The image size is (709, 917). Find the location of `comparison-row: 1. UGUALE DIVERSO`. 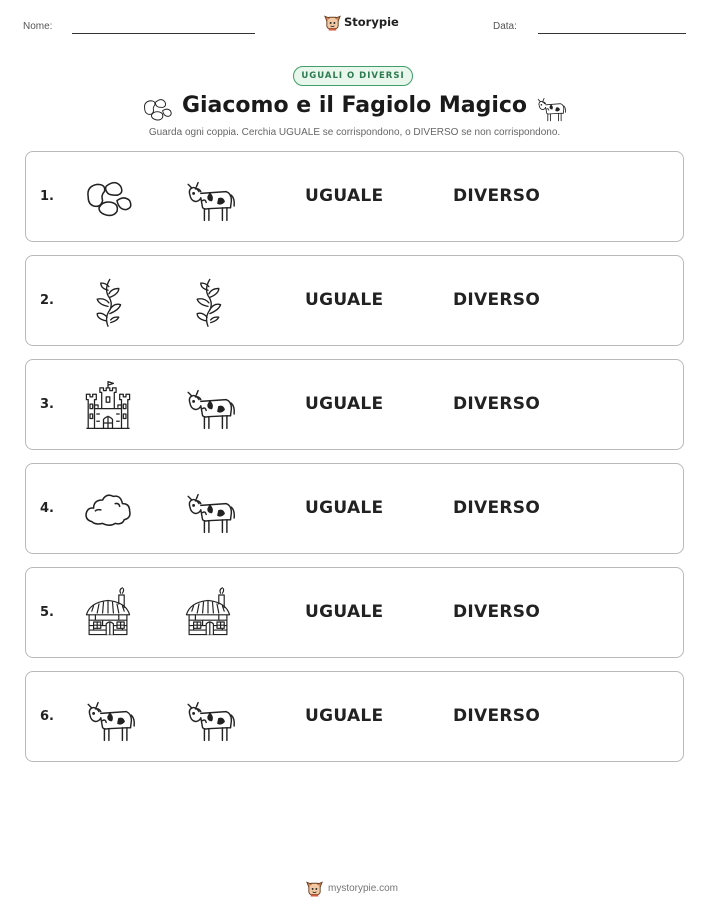

comparison-row: 1. UGUALE DIVERSO is located at coordinates (354, 196).